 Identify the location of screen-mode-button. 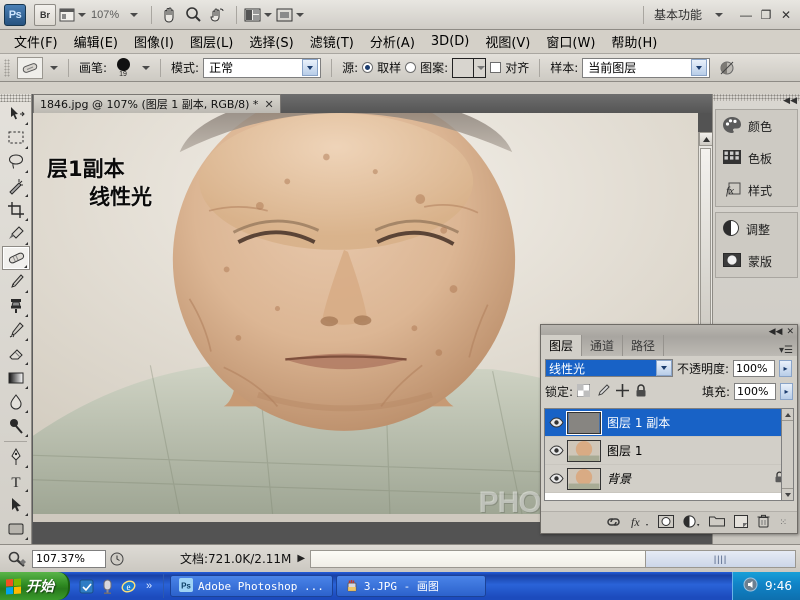
(290, 15).